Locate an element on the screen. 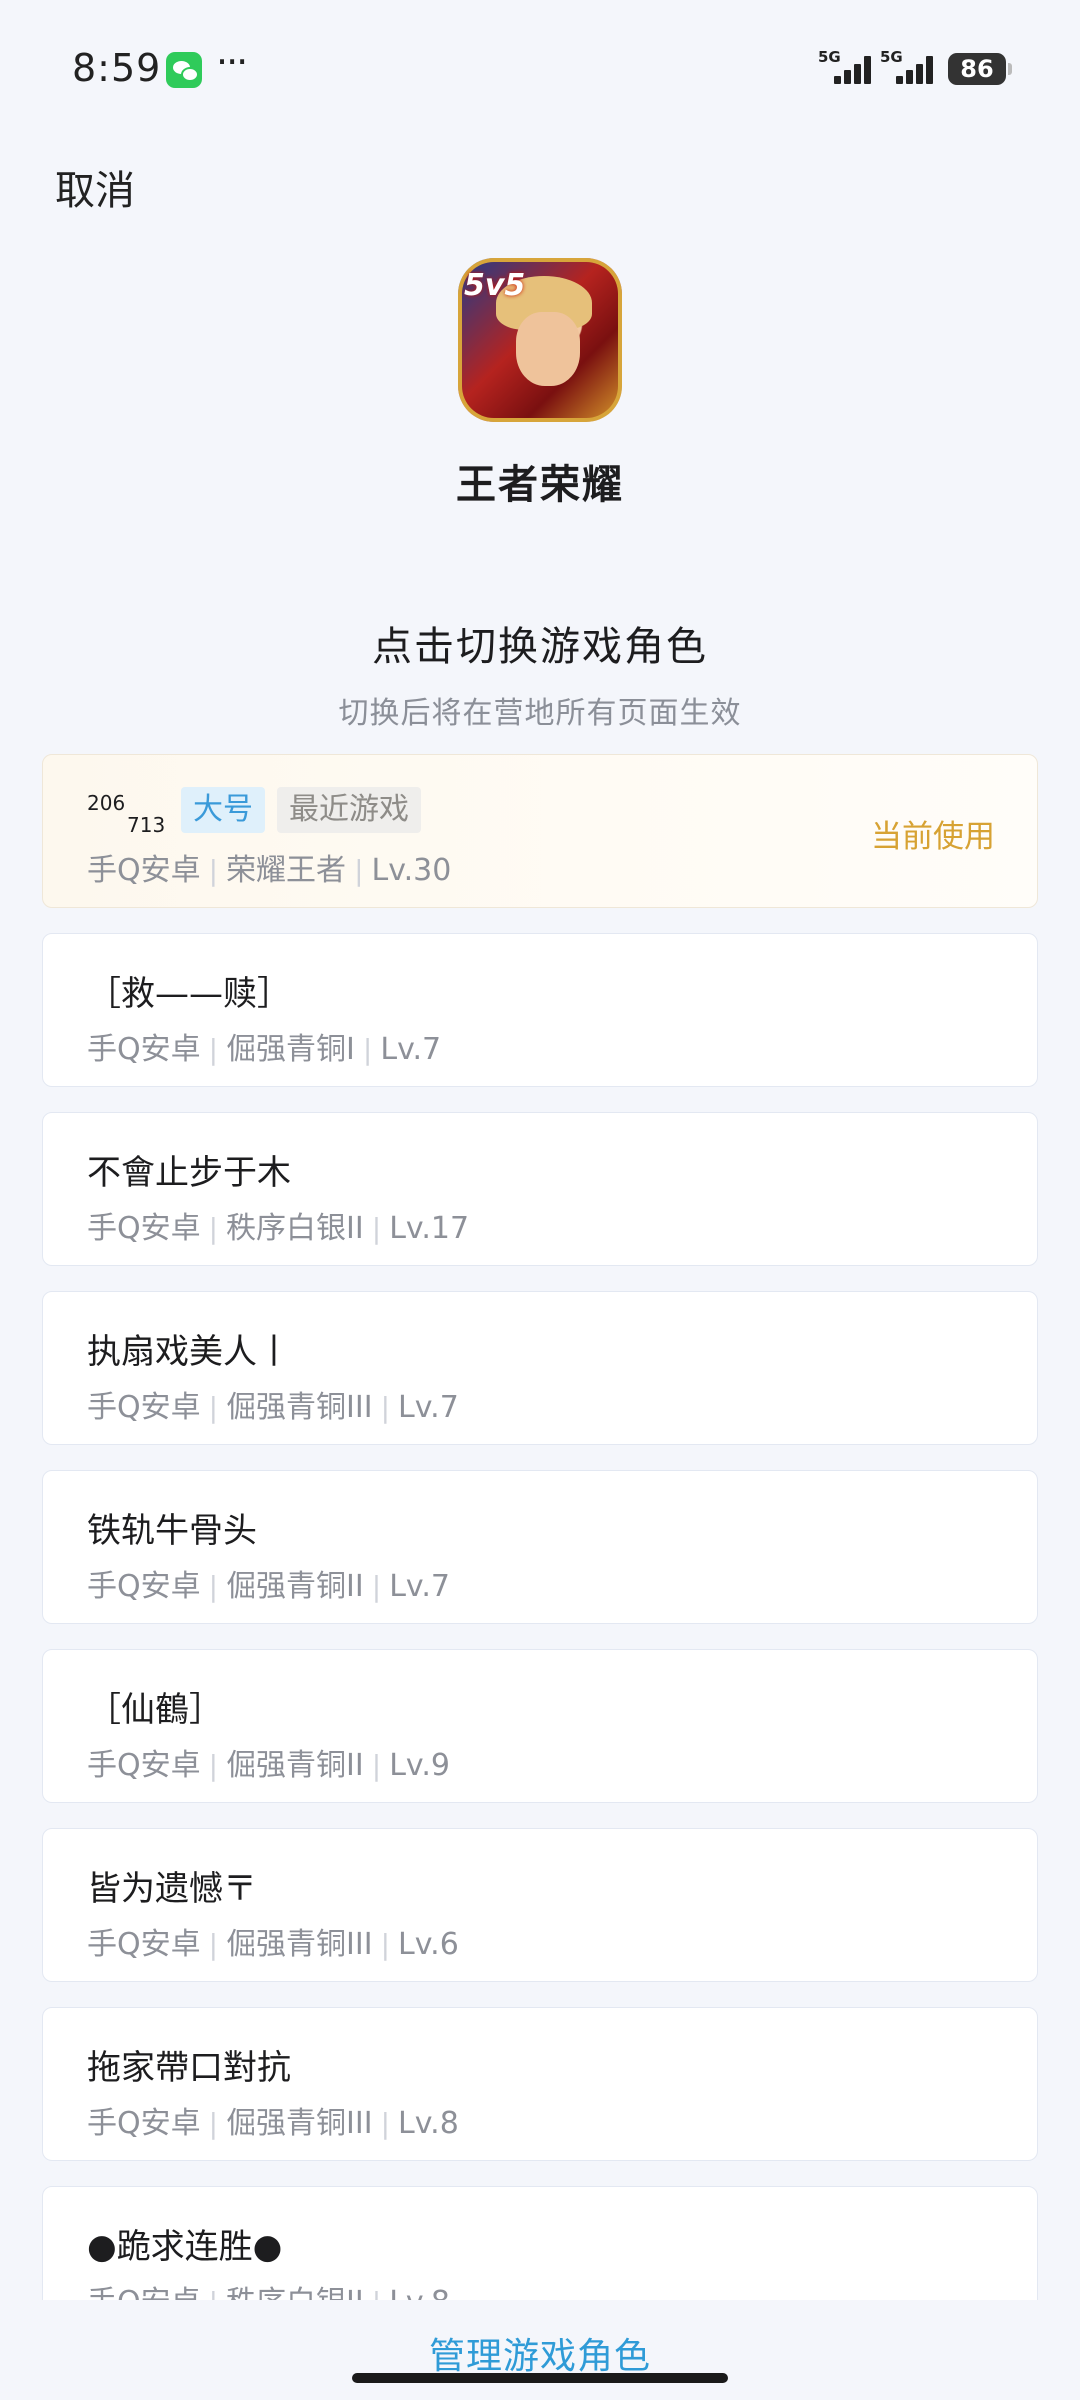 Image resolution: width=1080 pixels, height=2400 pixels. home-indicator is located at coordinates (540, 2378).